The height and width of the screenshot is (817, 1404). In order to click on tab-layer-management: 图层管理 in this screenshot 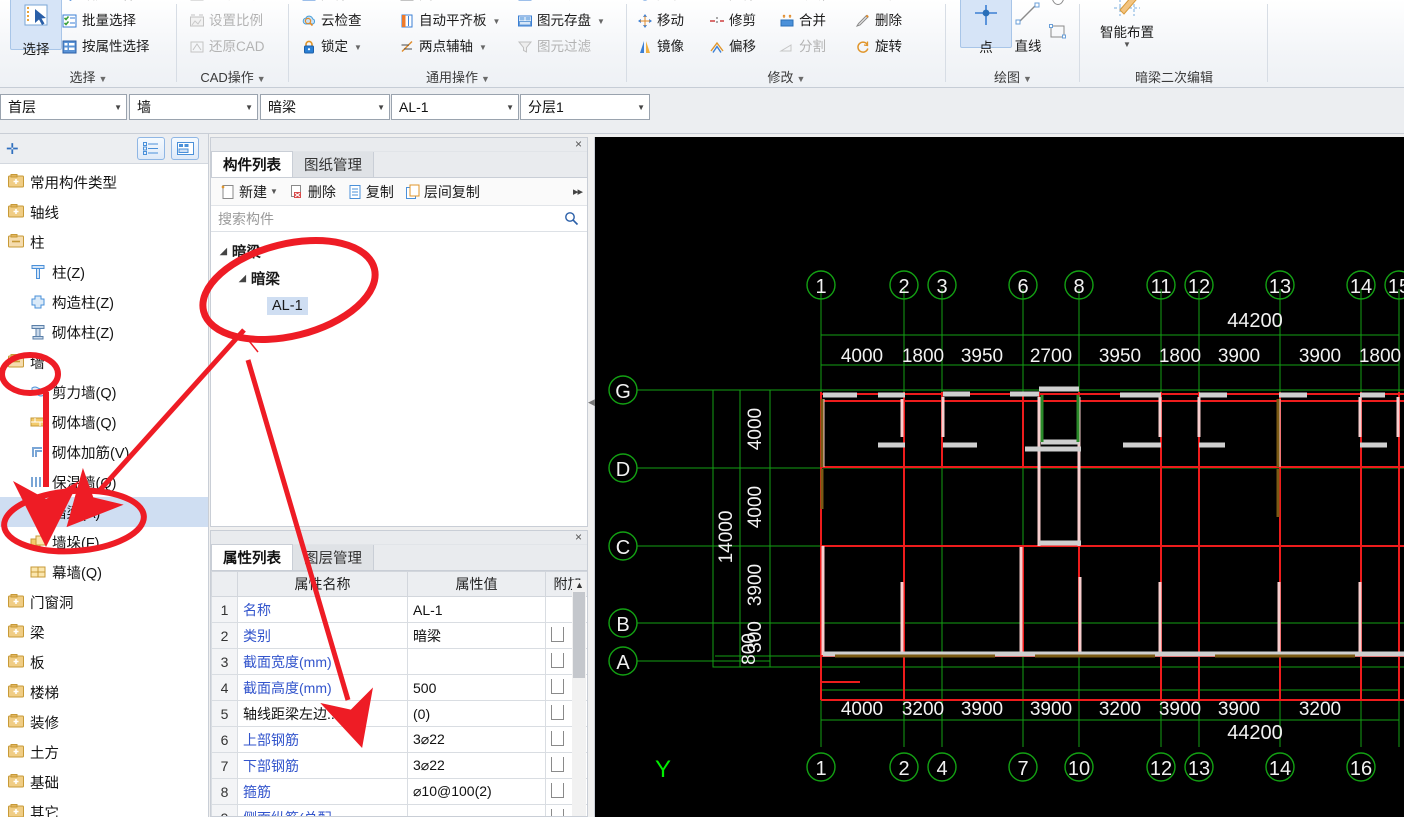, I will do `click(333, 557)`.